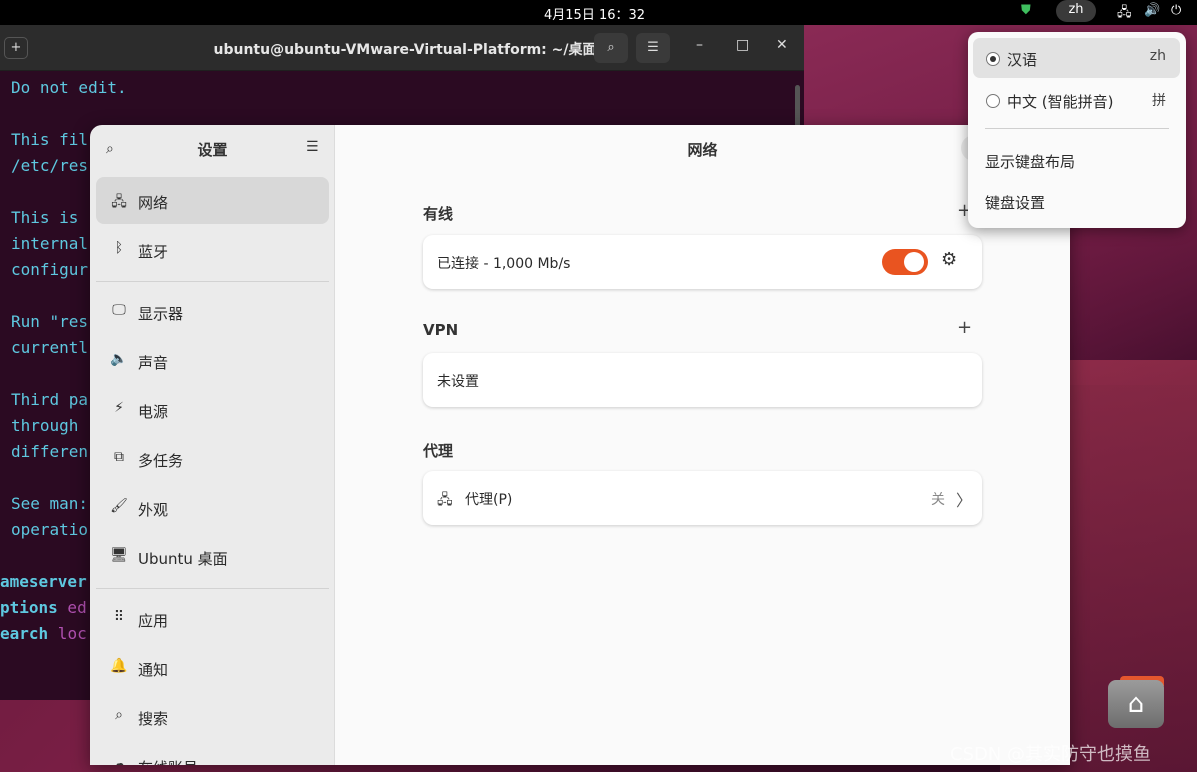 The width and height of the screenshot is (1197, 772). I want to click on config-value: ed, so click(72, 607).